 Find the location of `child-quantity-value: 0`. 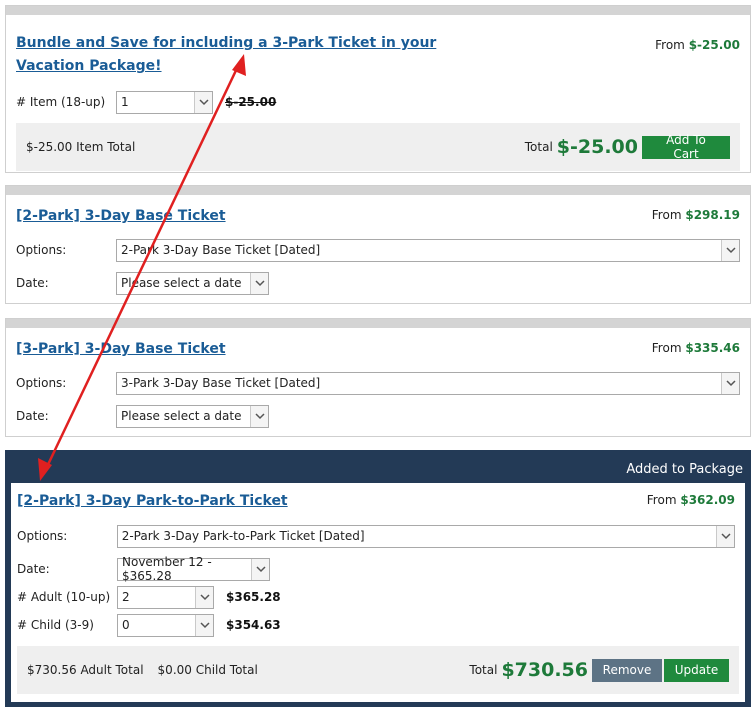

child-quantity-value: 0 is located at coordinates (126, 625).